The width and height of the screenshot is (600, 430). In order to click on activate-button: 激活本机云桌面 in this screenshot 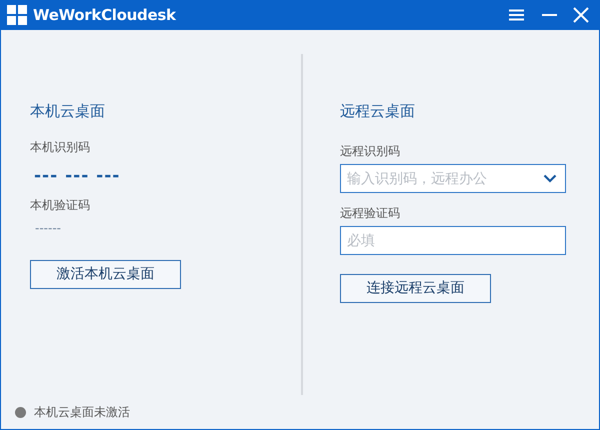, I will do `click(105, 274)`.